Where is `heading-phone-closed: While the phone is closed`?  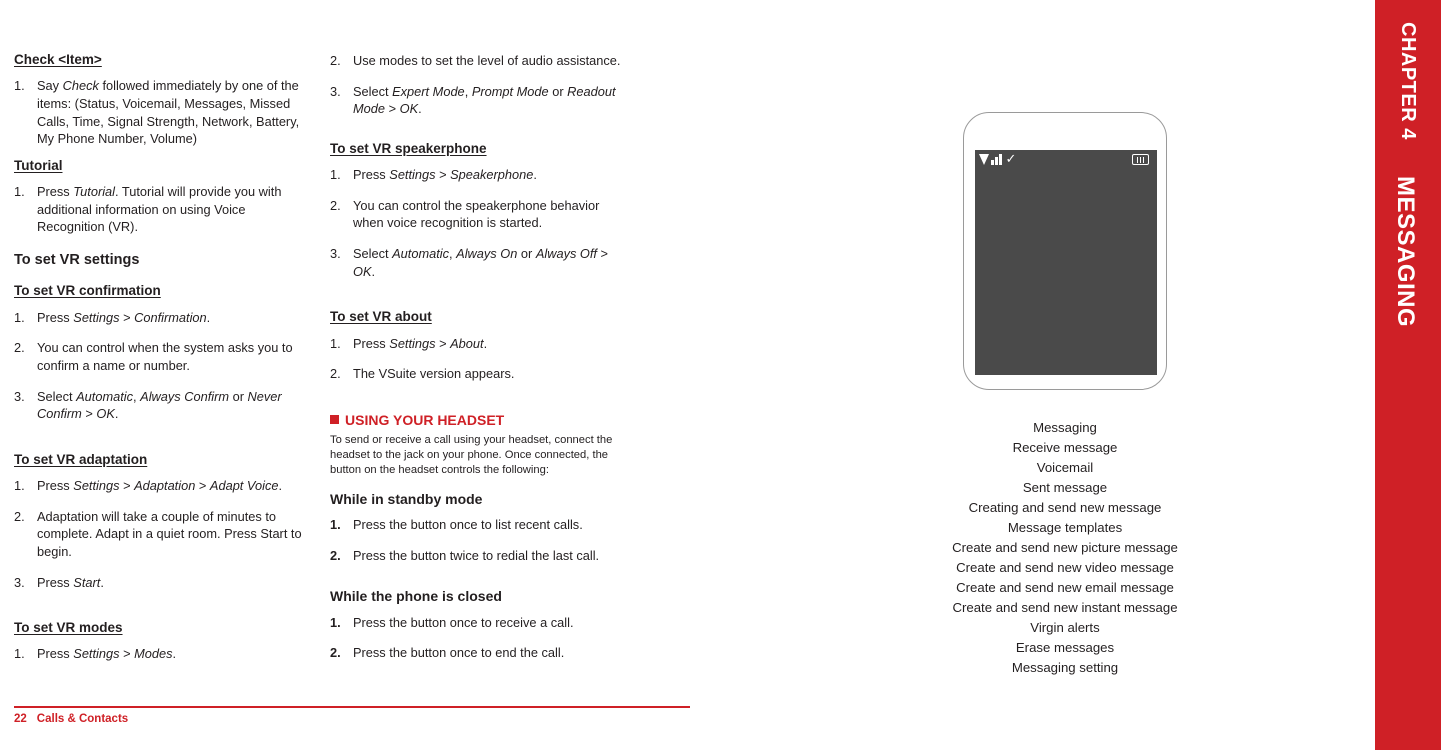
heading-phone-closed: While the phone is closed is located at coordinates (416, 595).